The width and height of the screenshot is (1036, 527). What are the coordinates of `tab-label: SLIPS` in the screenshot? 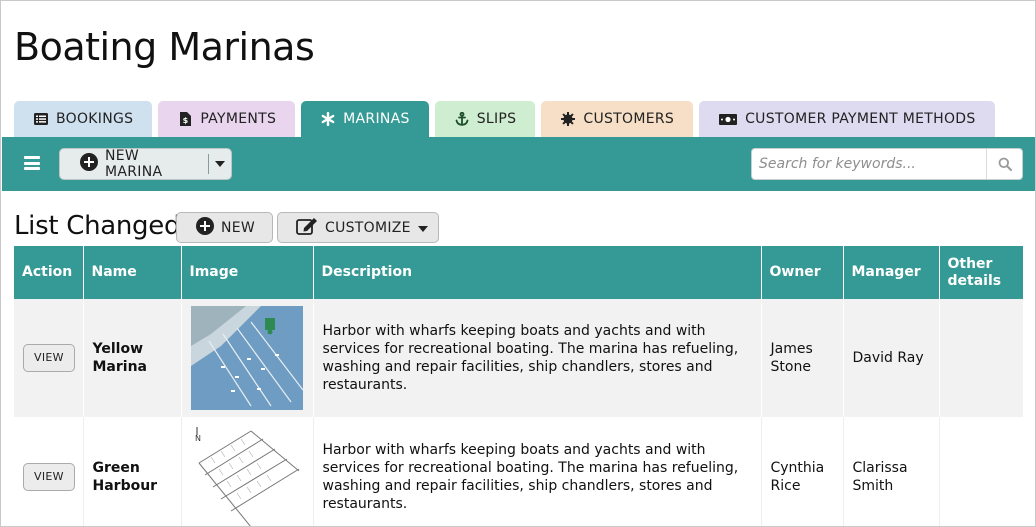 It's located at (496, 119).